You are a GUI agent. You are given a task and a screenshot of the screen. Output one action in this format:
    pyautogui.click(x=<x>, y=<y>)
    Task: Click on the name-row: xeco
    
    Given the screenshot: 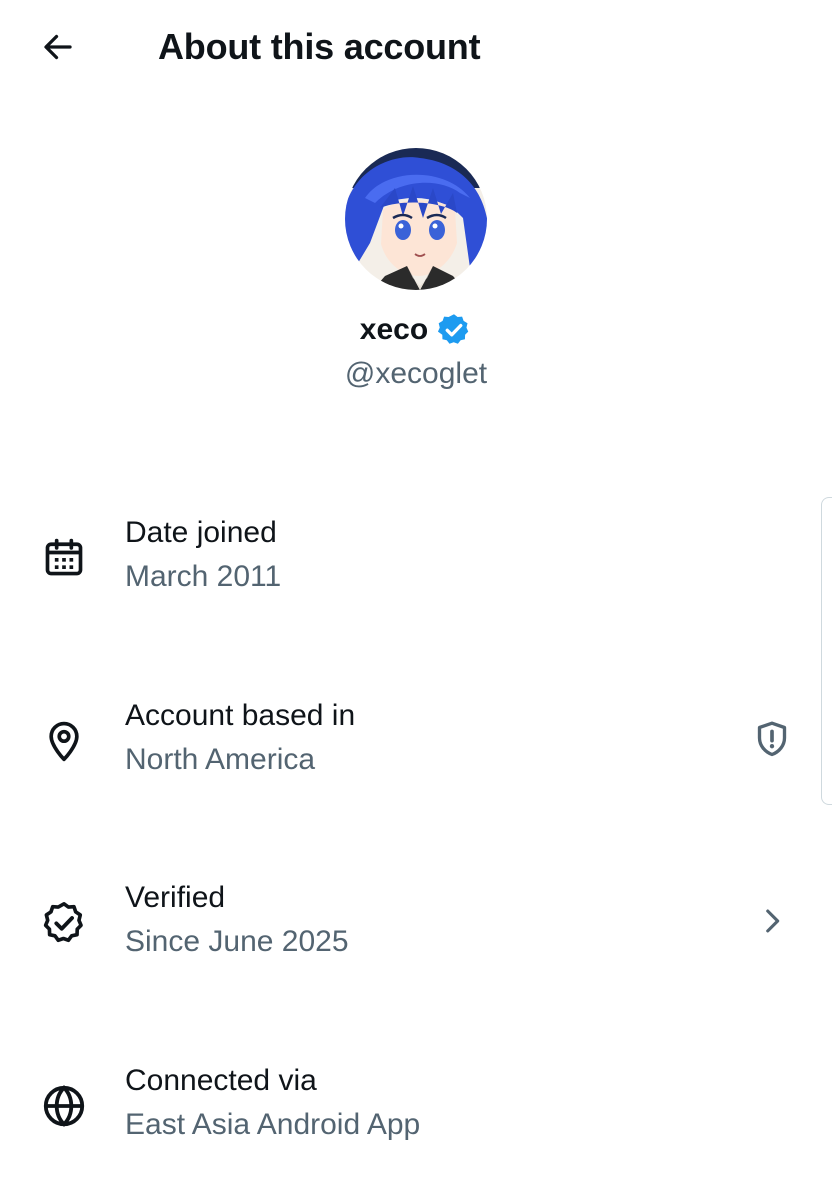 What is the action you would take?
    pyautogui.click(x=416, y=330)
    